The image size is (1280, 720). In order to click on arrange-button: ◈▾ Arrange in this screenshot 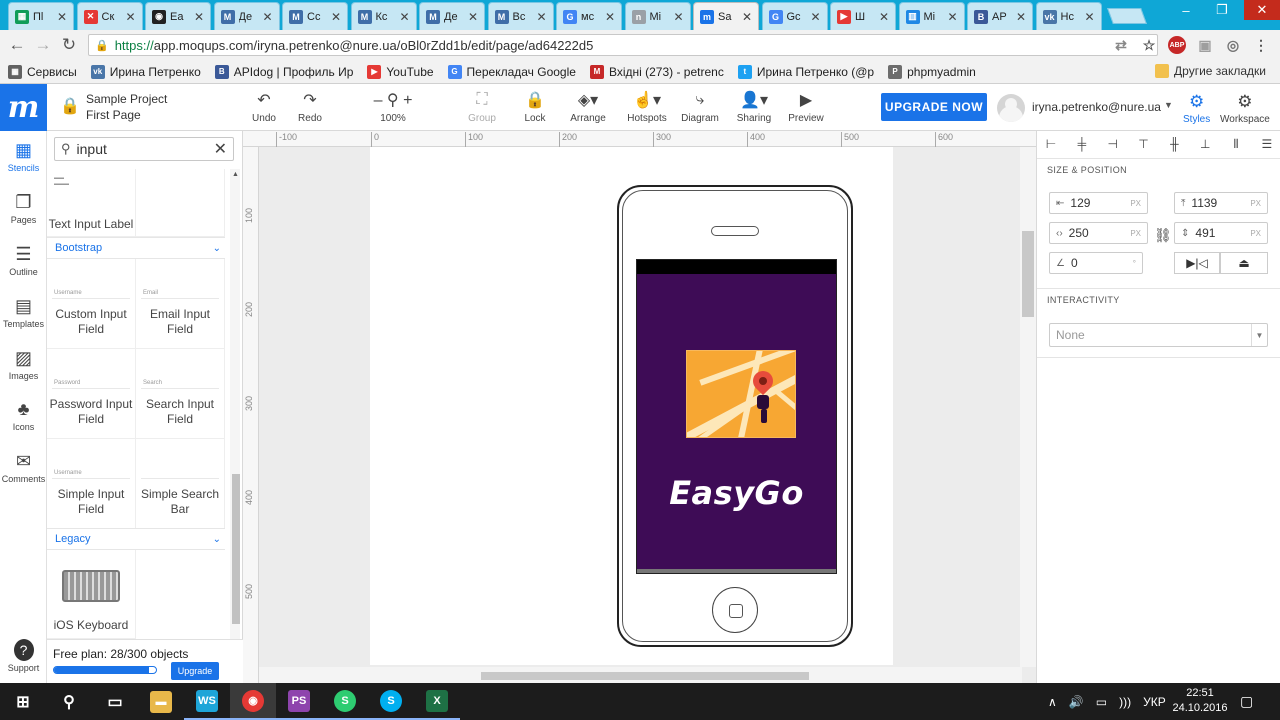, I will do `click(588, 107)`.